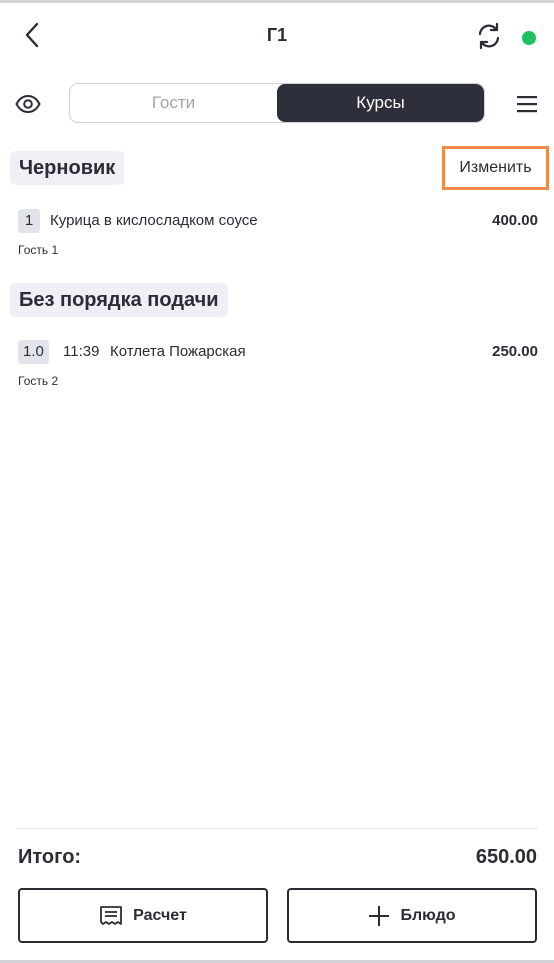  Describe the element at coordinates (38, 250) in the screenshot. I see `guest-label: Гость 1` at that location.